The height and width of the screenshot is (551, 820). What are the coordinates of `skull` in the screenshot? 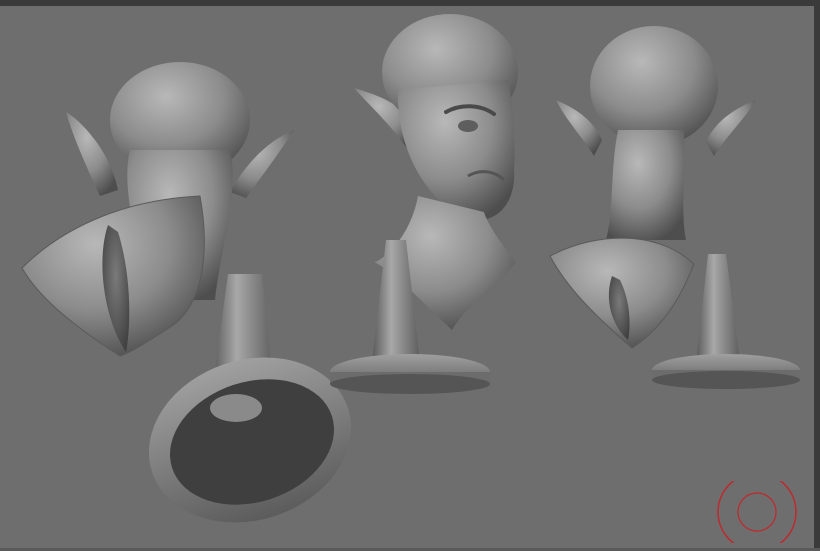 It's located at (654, 86).